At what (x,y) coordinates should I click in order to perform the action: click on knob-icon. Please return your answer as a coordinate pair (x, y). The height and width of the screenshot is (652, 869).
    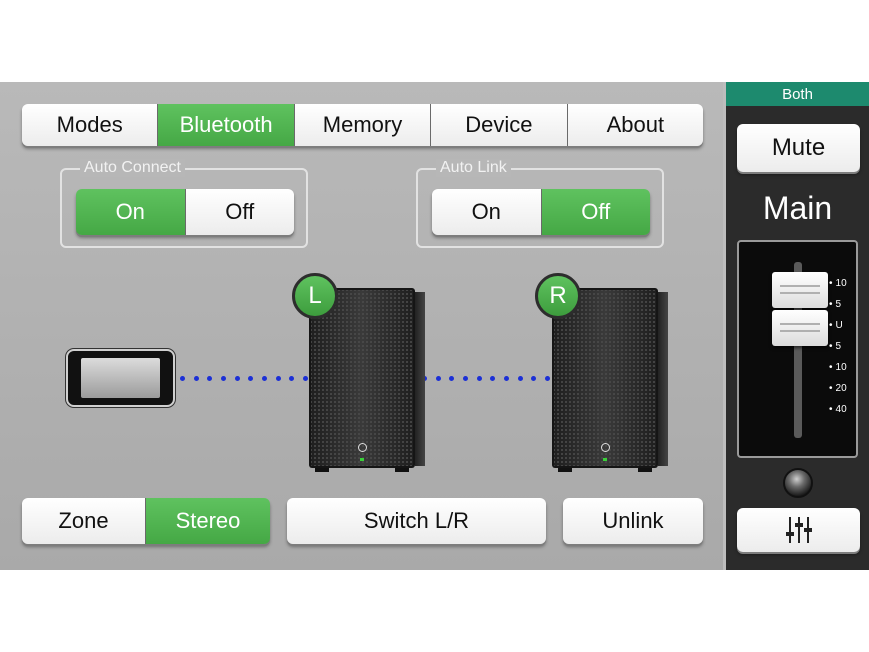
    Looking at the image, I should click on (798, 483).